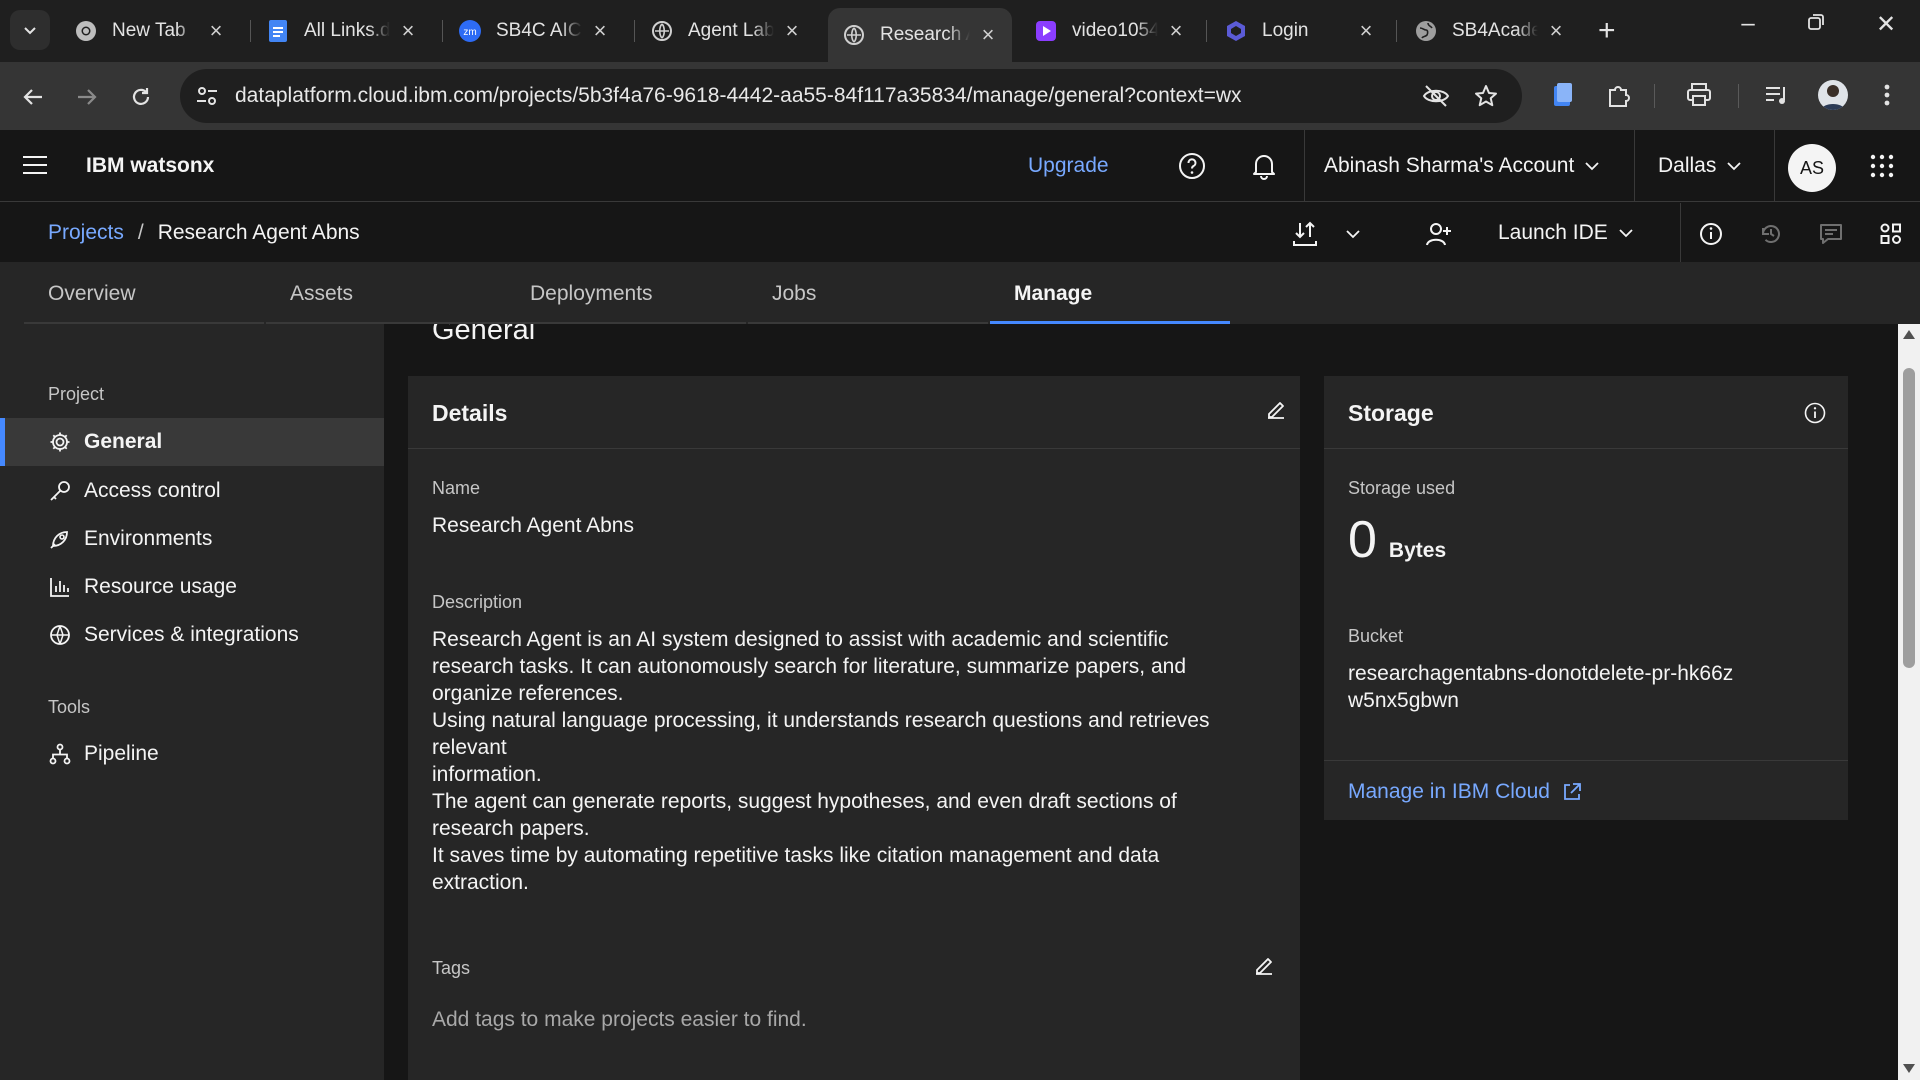 Image resolution: width=1920 pixels, height=1080 pixels. Describe the element at coordinates (1566, 233) in the screenshot. I see `launch-ide-button: Launch IDE` at that location.